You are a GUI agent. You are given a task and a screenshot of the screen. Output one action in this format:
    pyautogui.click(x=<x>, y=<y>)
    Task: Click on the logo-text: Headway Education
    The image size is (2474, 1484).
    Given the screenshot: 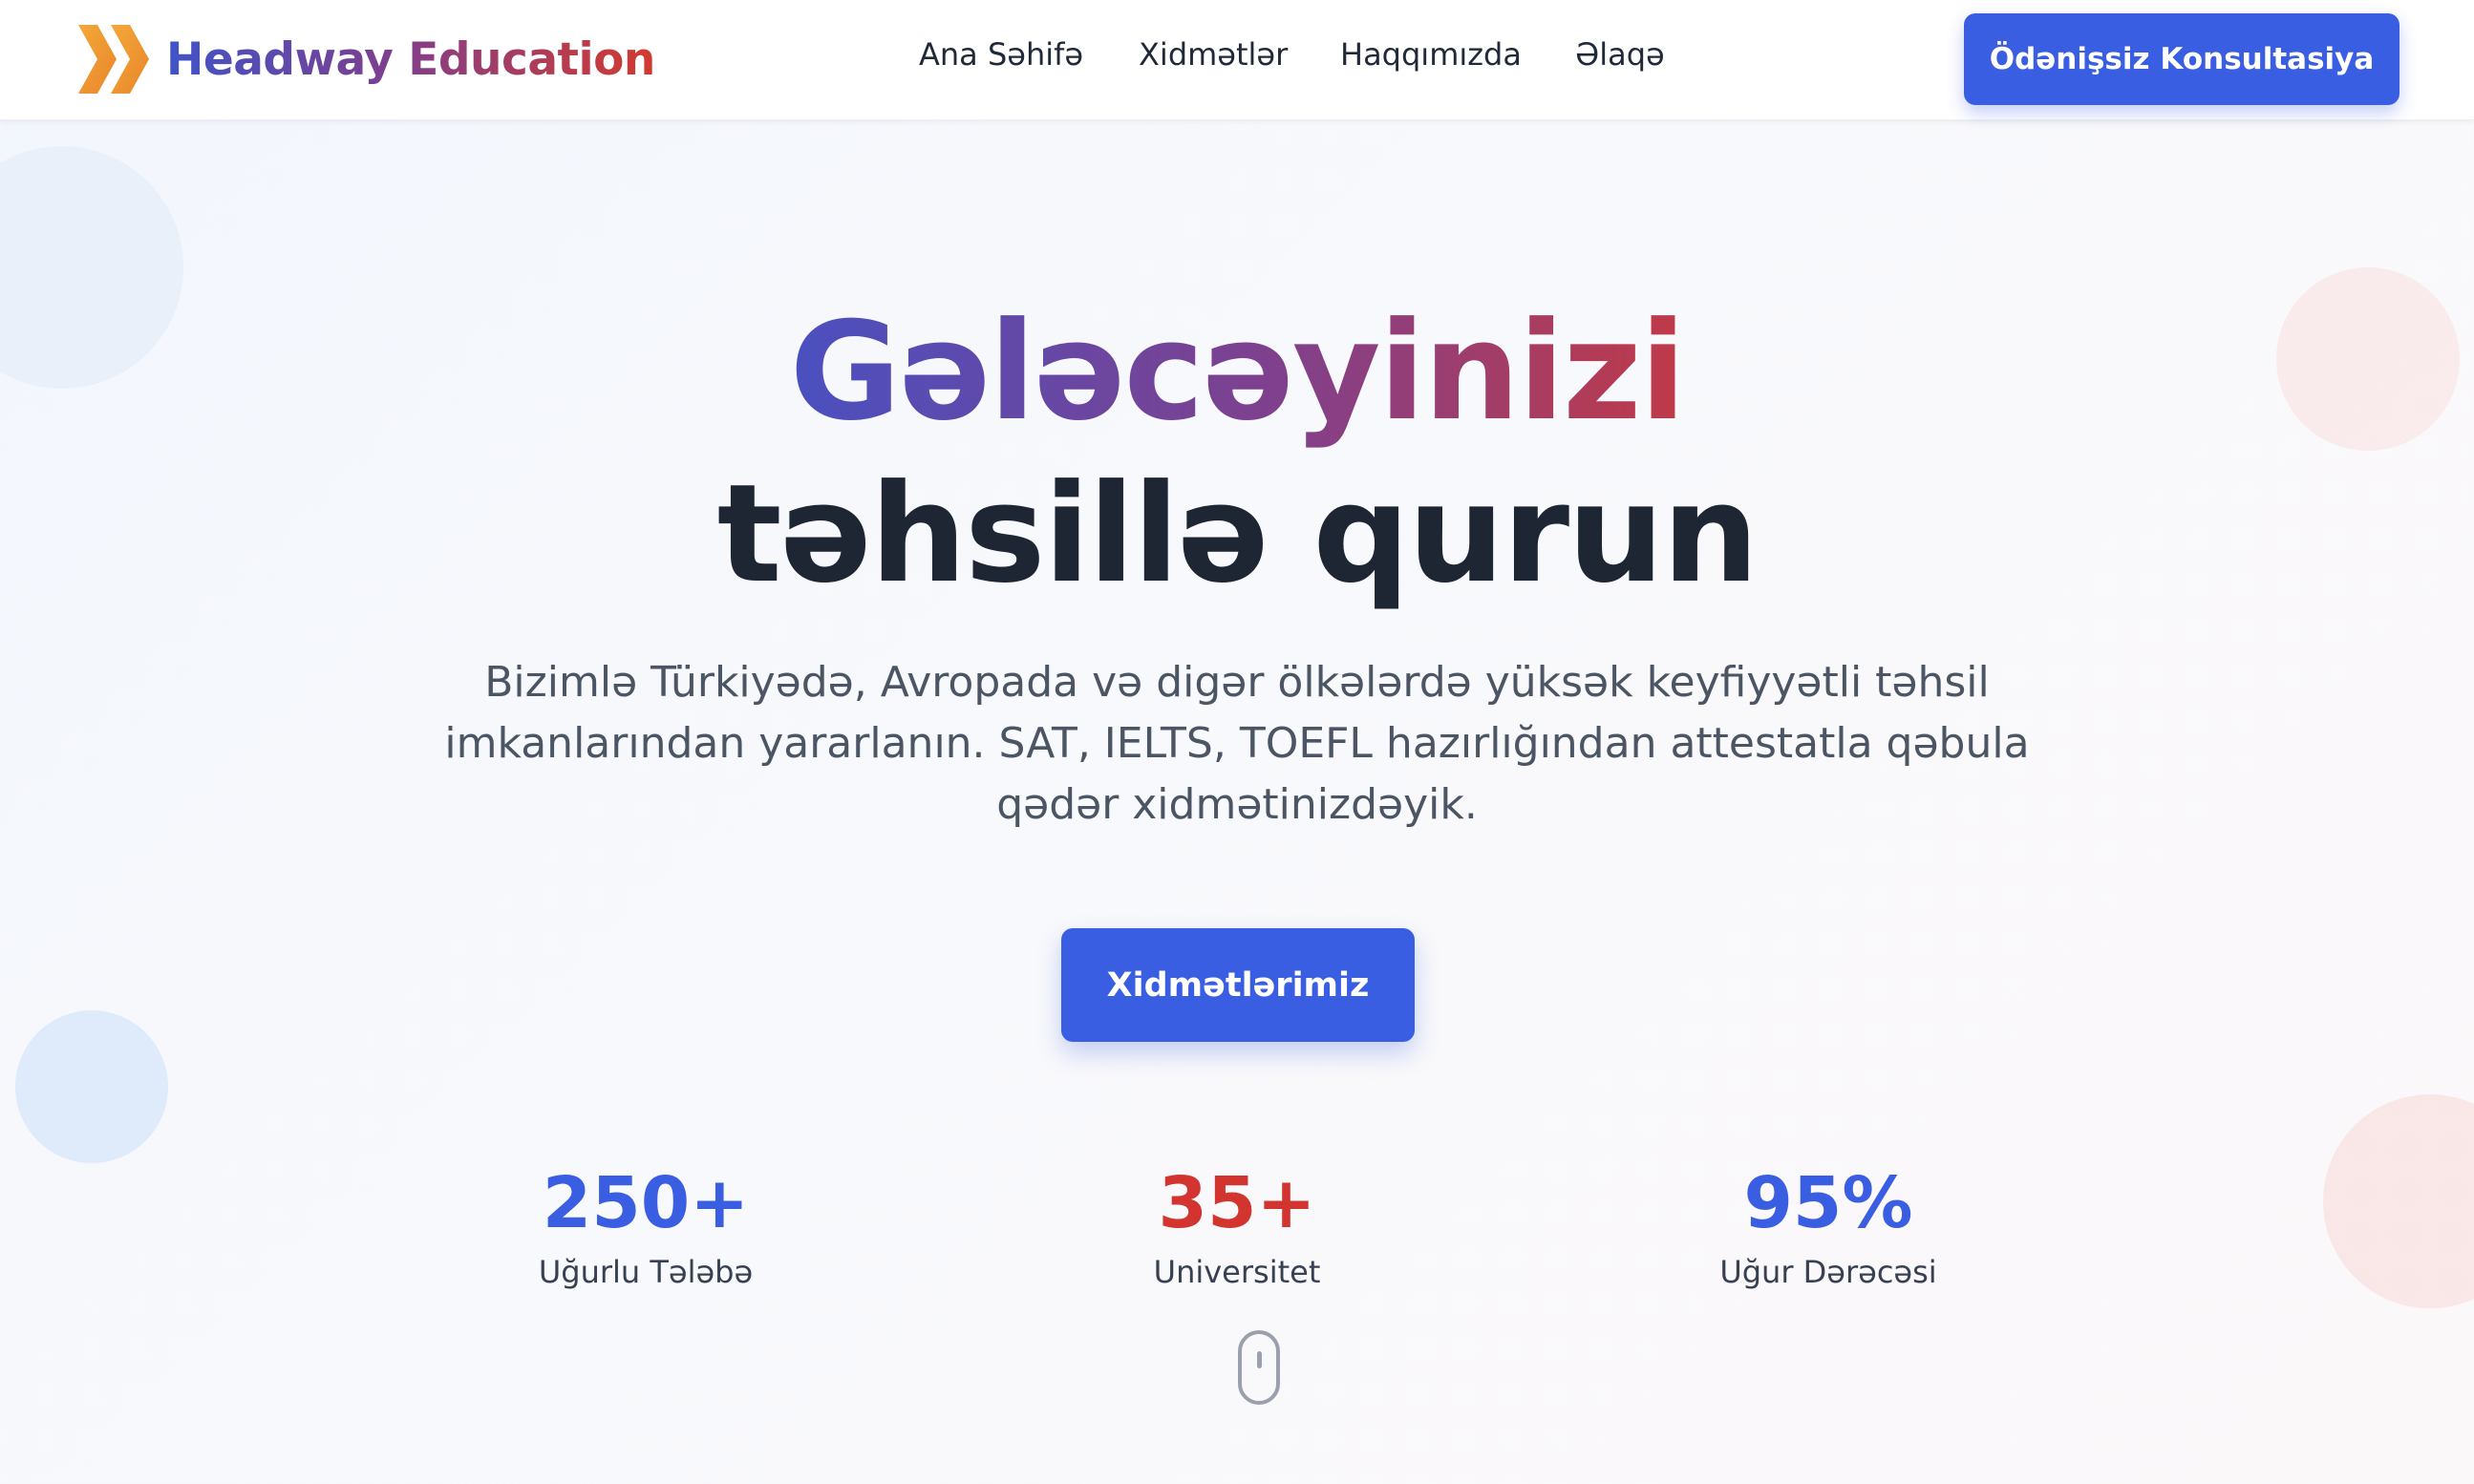 What is the action you would take?
    pyautogui.click(x=410, y=59)
    